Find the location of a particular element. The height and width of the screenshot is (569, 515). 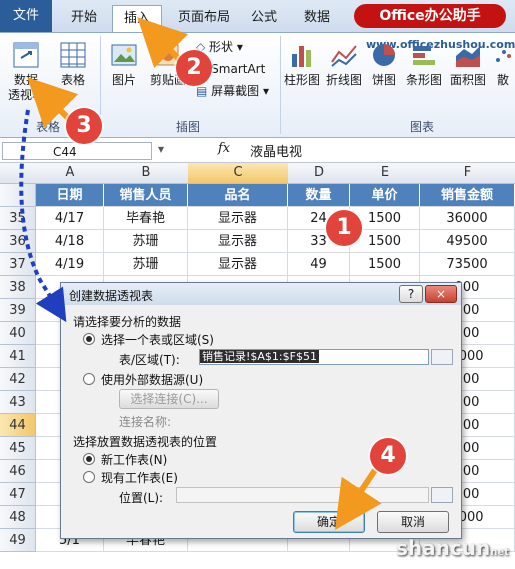

arrow-to-pivot-button is located at coordinates (53, 103).